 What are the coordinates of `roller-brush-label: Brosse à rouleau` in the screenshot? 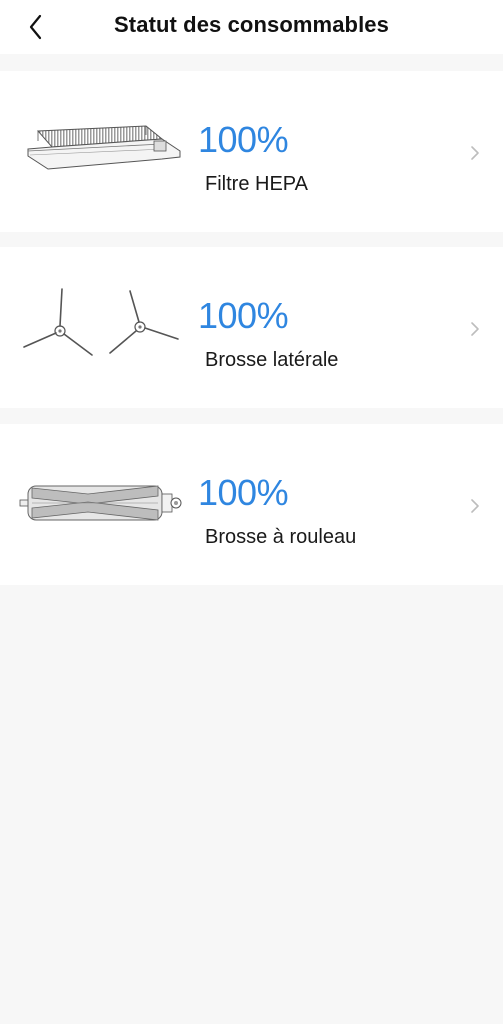 It's located at (281, 537).